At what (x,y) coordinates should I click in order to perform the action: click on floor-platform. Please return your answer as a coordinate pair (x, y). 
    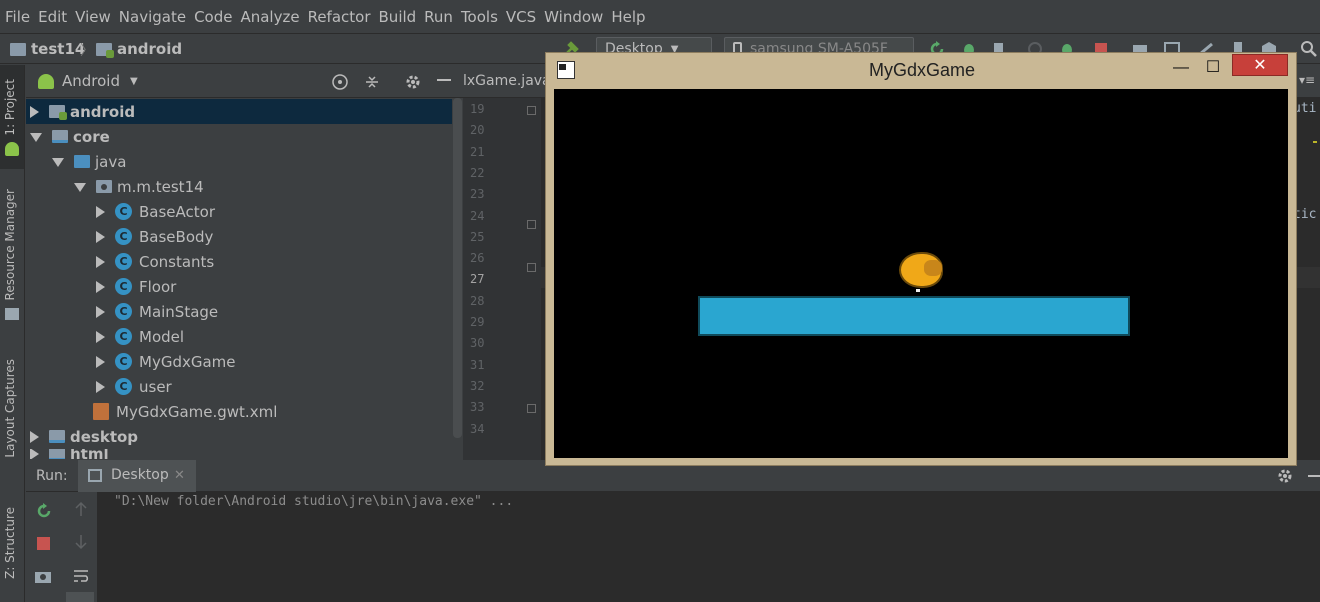
    Looking at the image, I should click on (914, 316).